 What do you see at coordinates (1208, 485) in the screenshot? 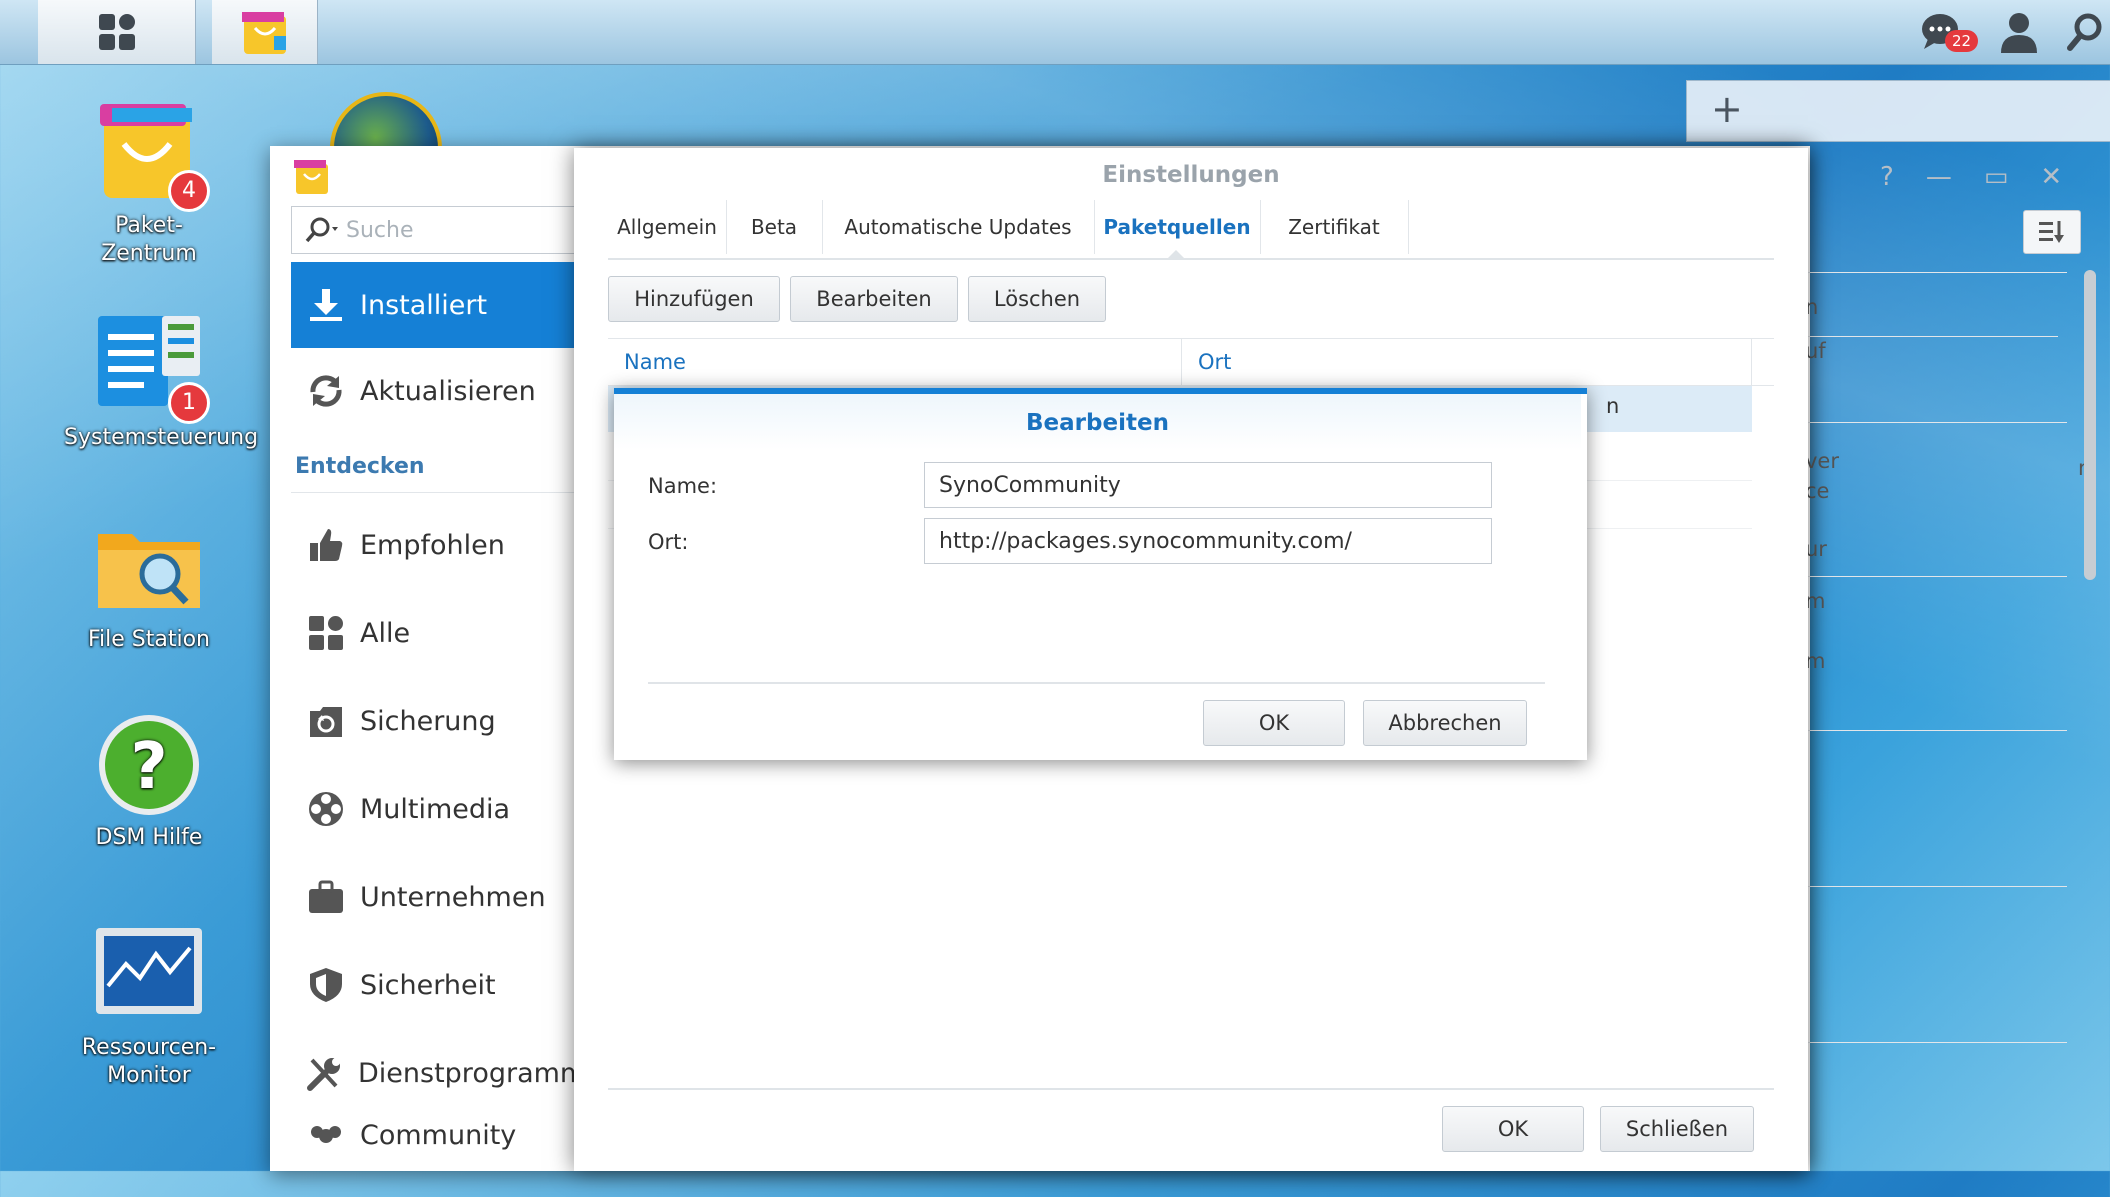
I see `name-field: SynoCommunity` at bounding box center [1208, 485].